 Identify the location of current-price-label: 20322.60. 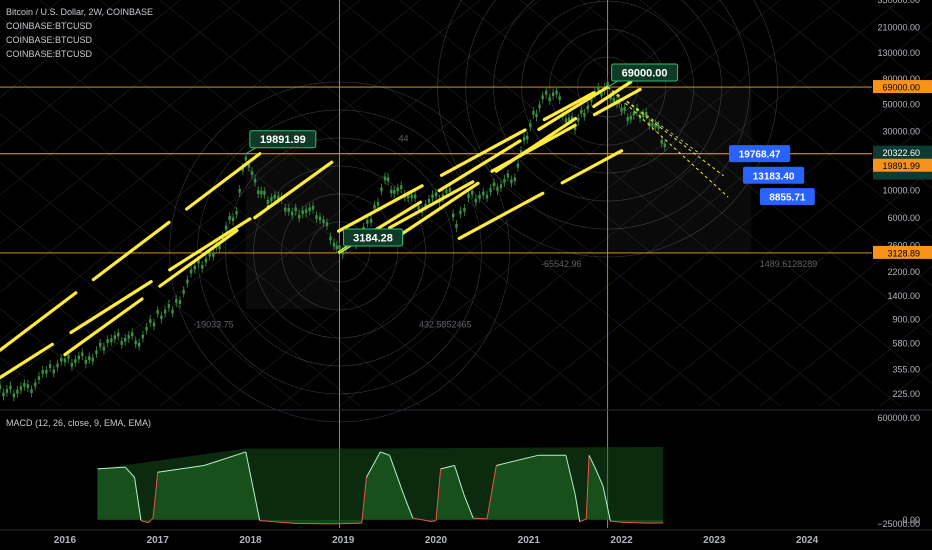
(901, 153).